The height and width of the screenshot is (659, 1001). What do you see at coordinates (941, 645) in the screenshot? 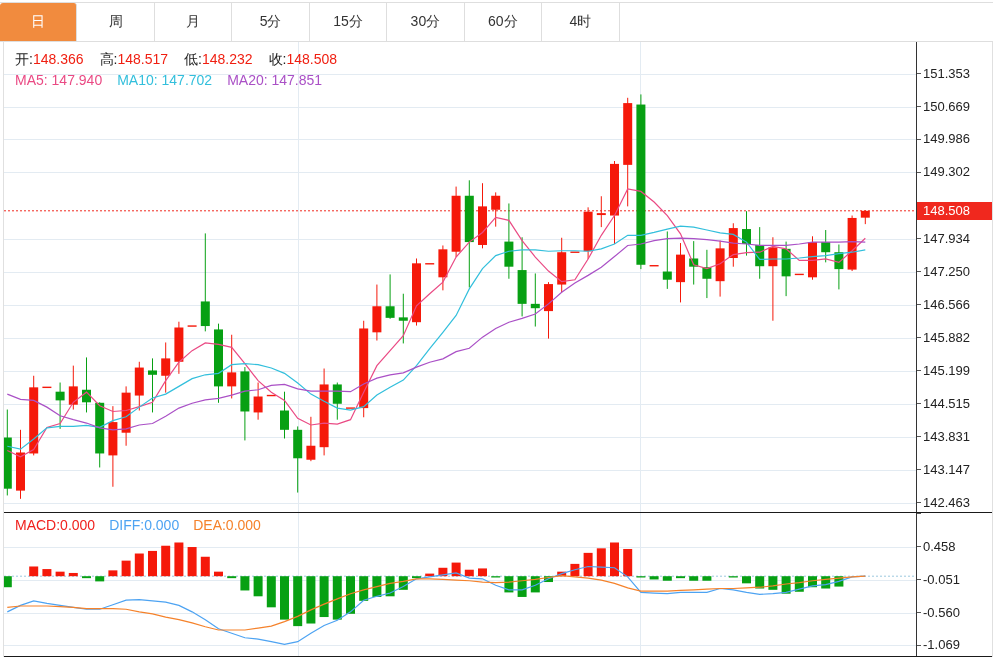
I see `axis-label: -1.069` at bounding box center [941, 645].